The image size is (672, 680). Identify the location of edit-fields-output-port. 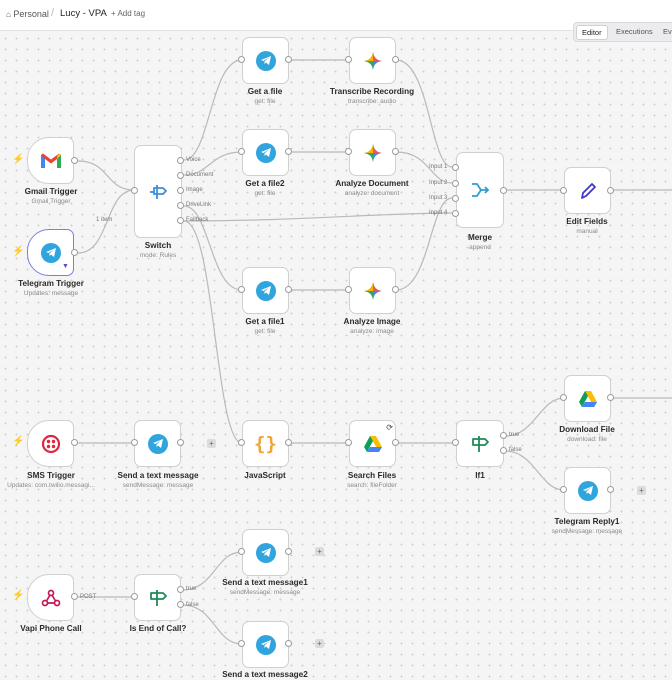
(610, 190).